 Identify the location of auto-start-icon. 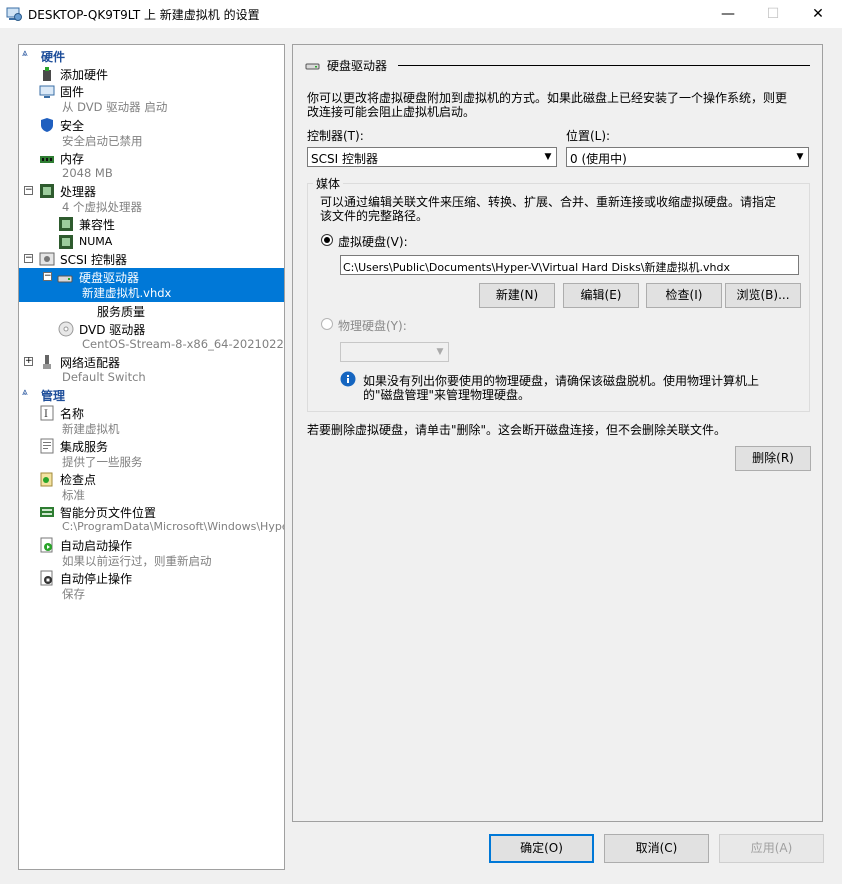
(47, 545).